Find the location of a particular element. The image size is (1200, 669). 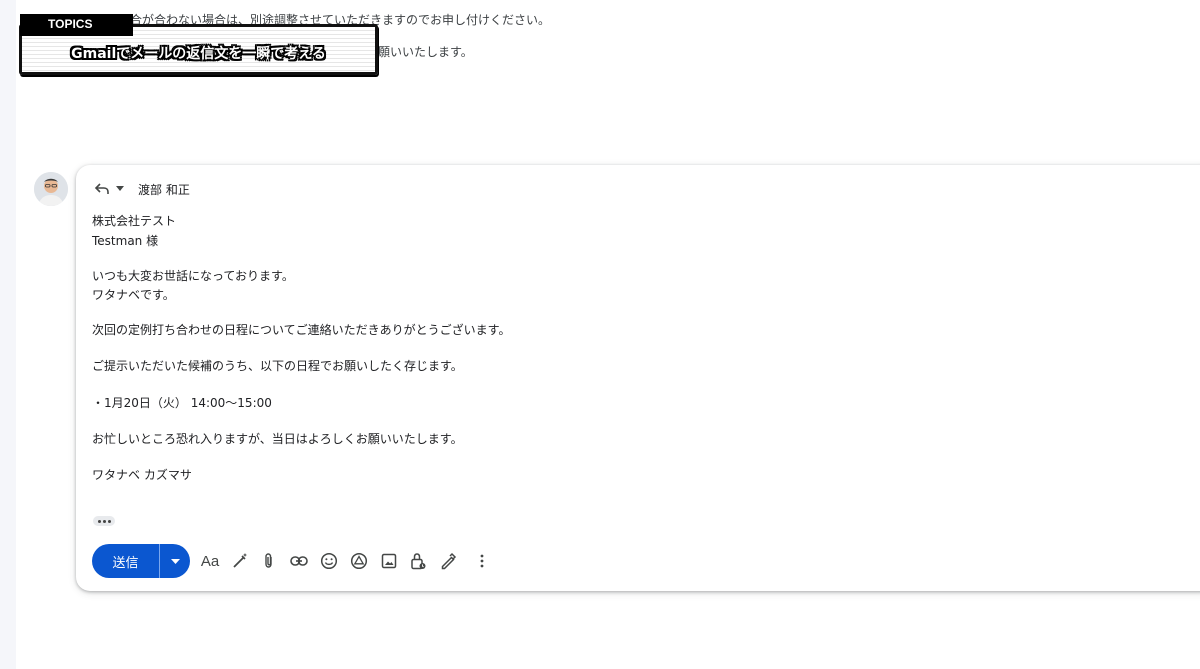

body-line: いつも大変お世話になっております。 is located at coordinates (193, 275).